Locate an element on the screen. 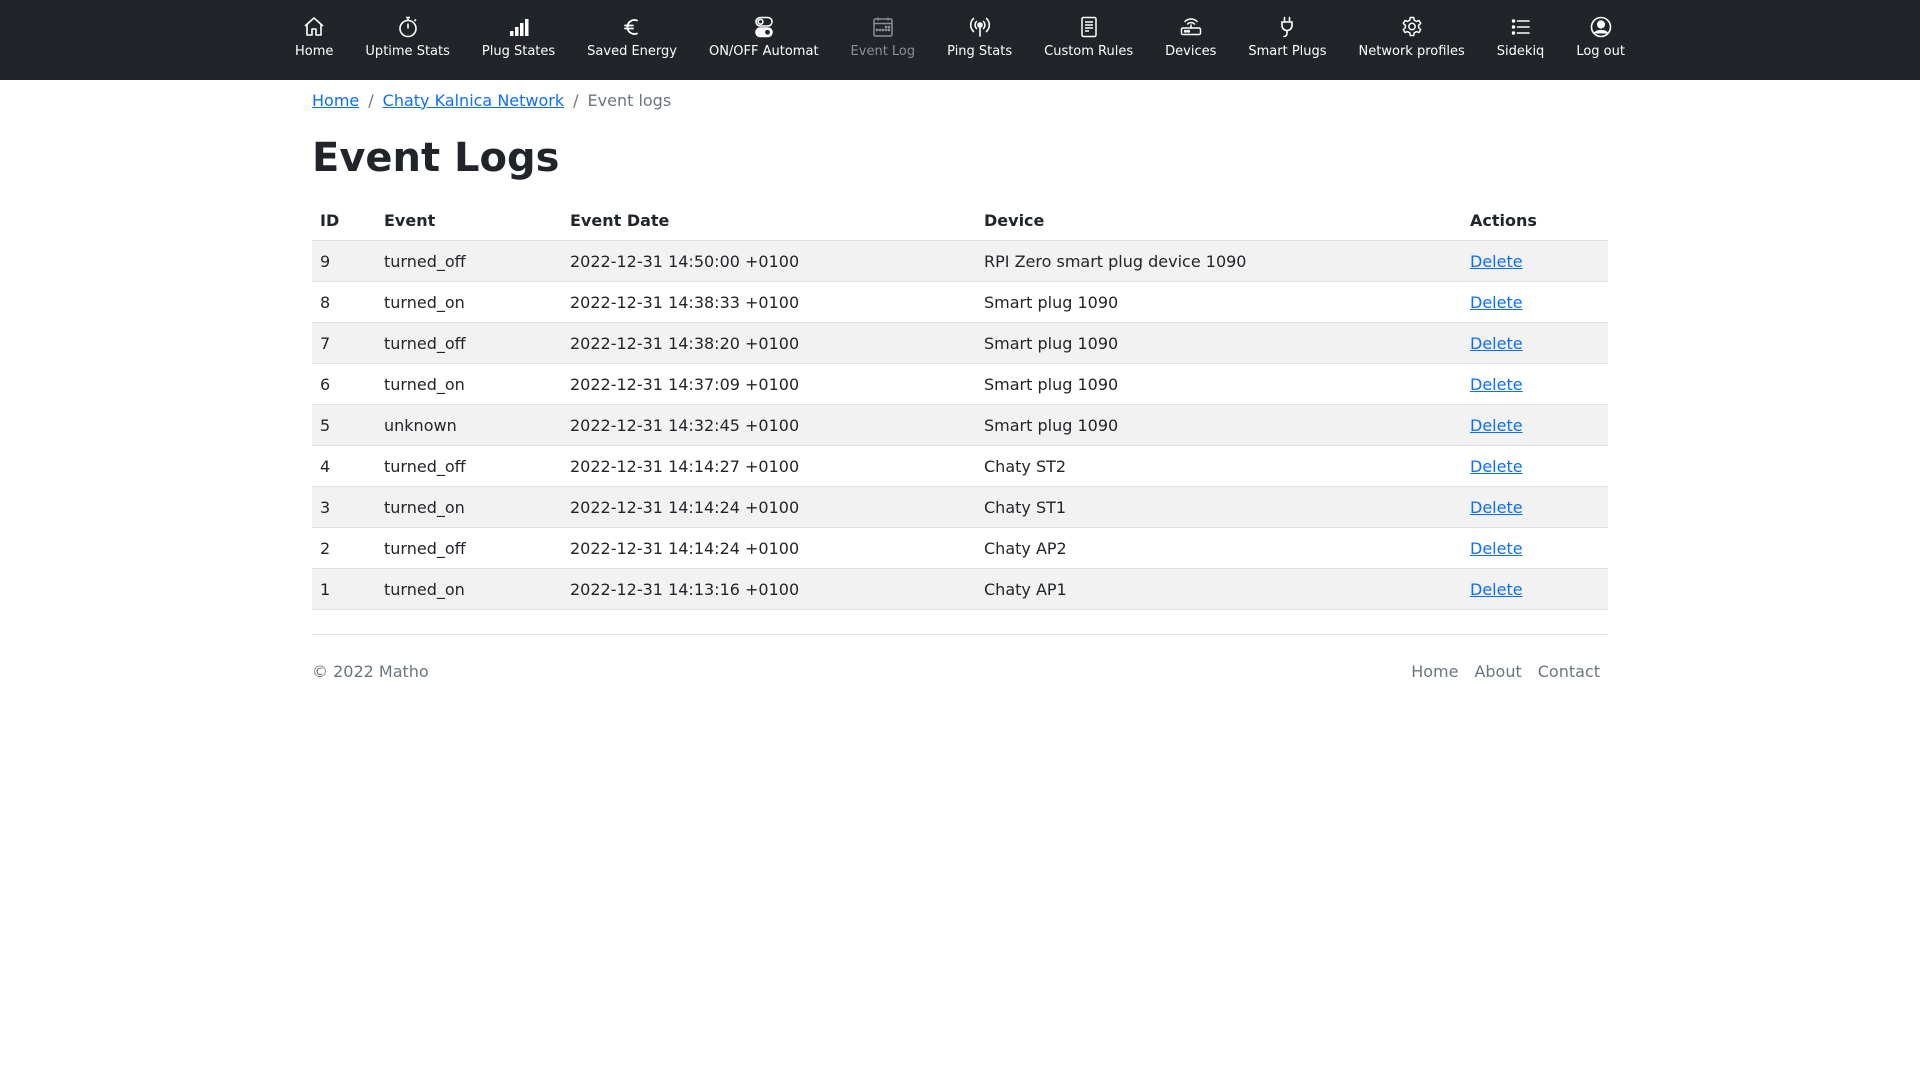 This screenshot has height=1080, width=1920. table-header-row: ID Event Event Date Device Actions is located at coordinates (960, 220).